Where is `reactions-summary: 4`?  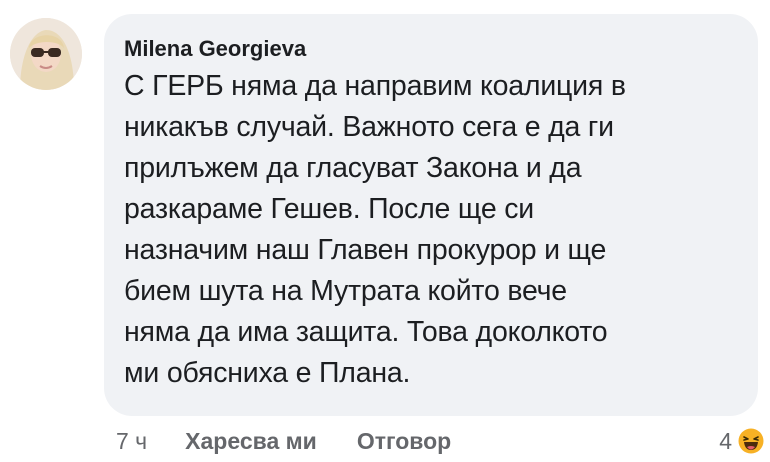
reactions-summary: 4 is located at coordinates (741, 441).